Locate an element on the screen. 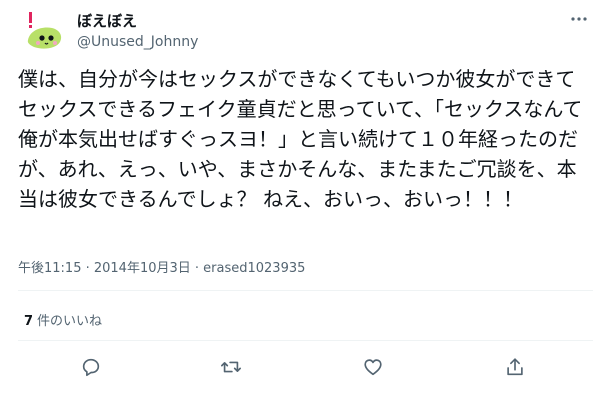  share-icon is located at coordinates (515, 367).